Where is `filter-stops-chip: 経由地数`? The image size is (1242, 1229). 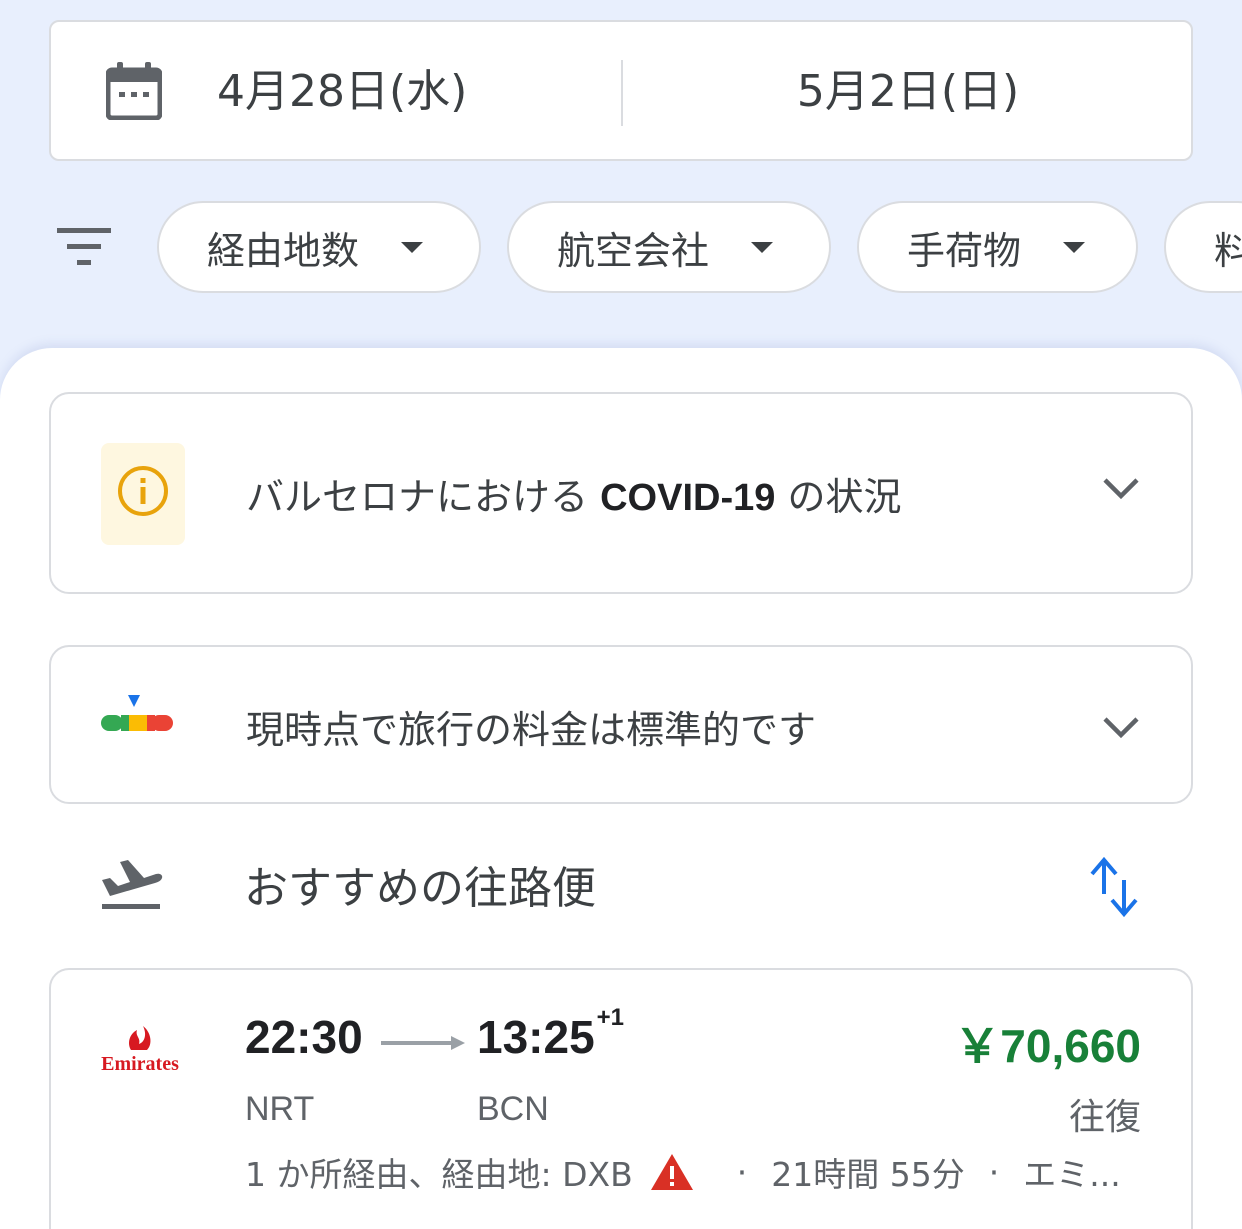 filter-stops-chip: 経由地数 is located at coordinates (319, 247).